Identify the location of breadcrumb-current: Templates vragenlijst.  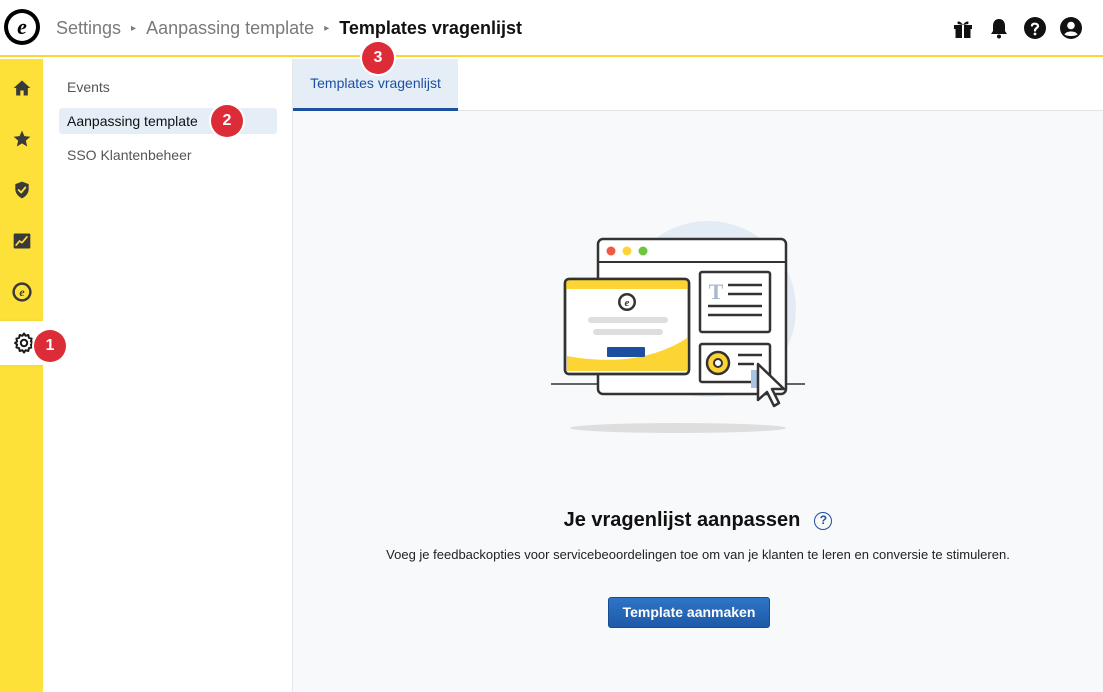
(430, 27).